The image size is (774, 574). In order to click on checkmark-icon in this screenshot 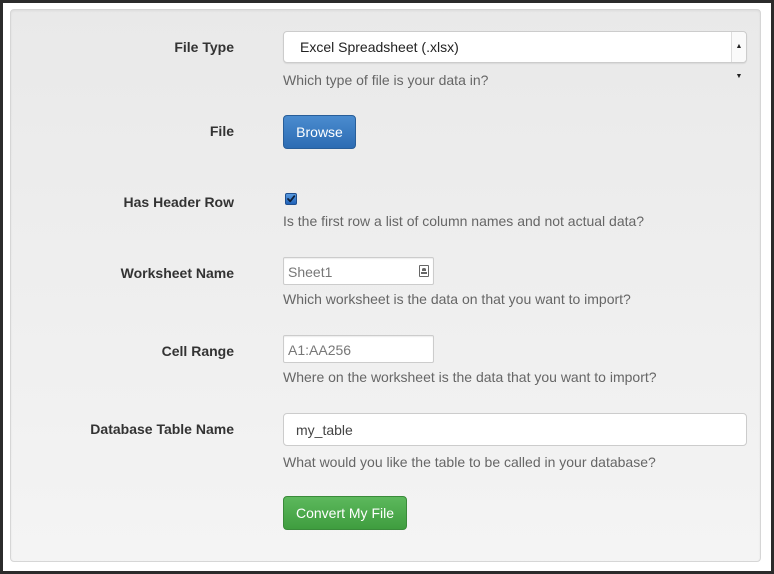, I will do `click(291, 199)`.